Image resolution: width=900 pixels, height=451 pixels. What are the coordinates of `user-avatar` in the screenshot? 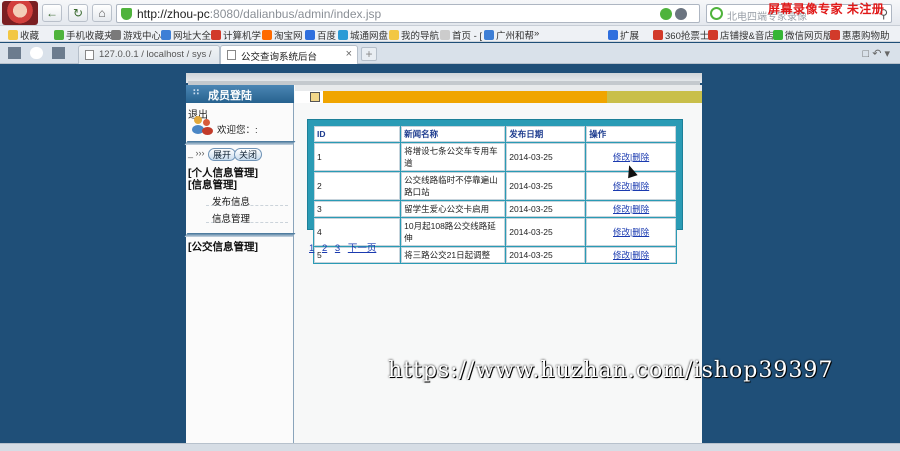 It's located at (20, 13).